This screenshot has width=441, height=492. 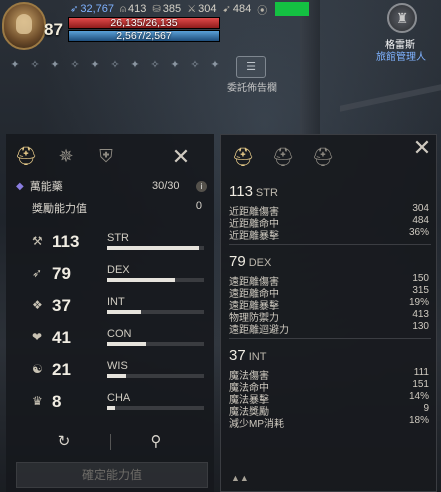 What do you see at coordinates (240, 478) in the screenshot?
I see `scroll-more-icon: ▲▲` at bounding box center [240, 478].